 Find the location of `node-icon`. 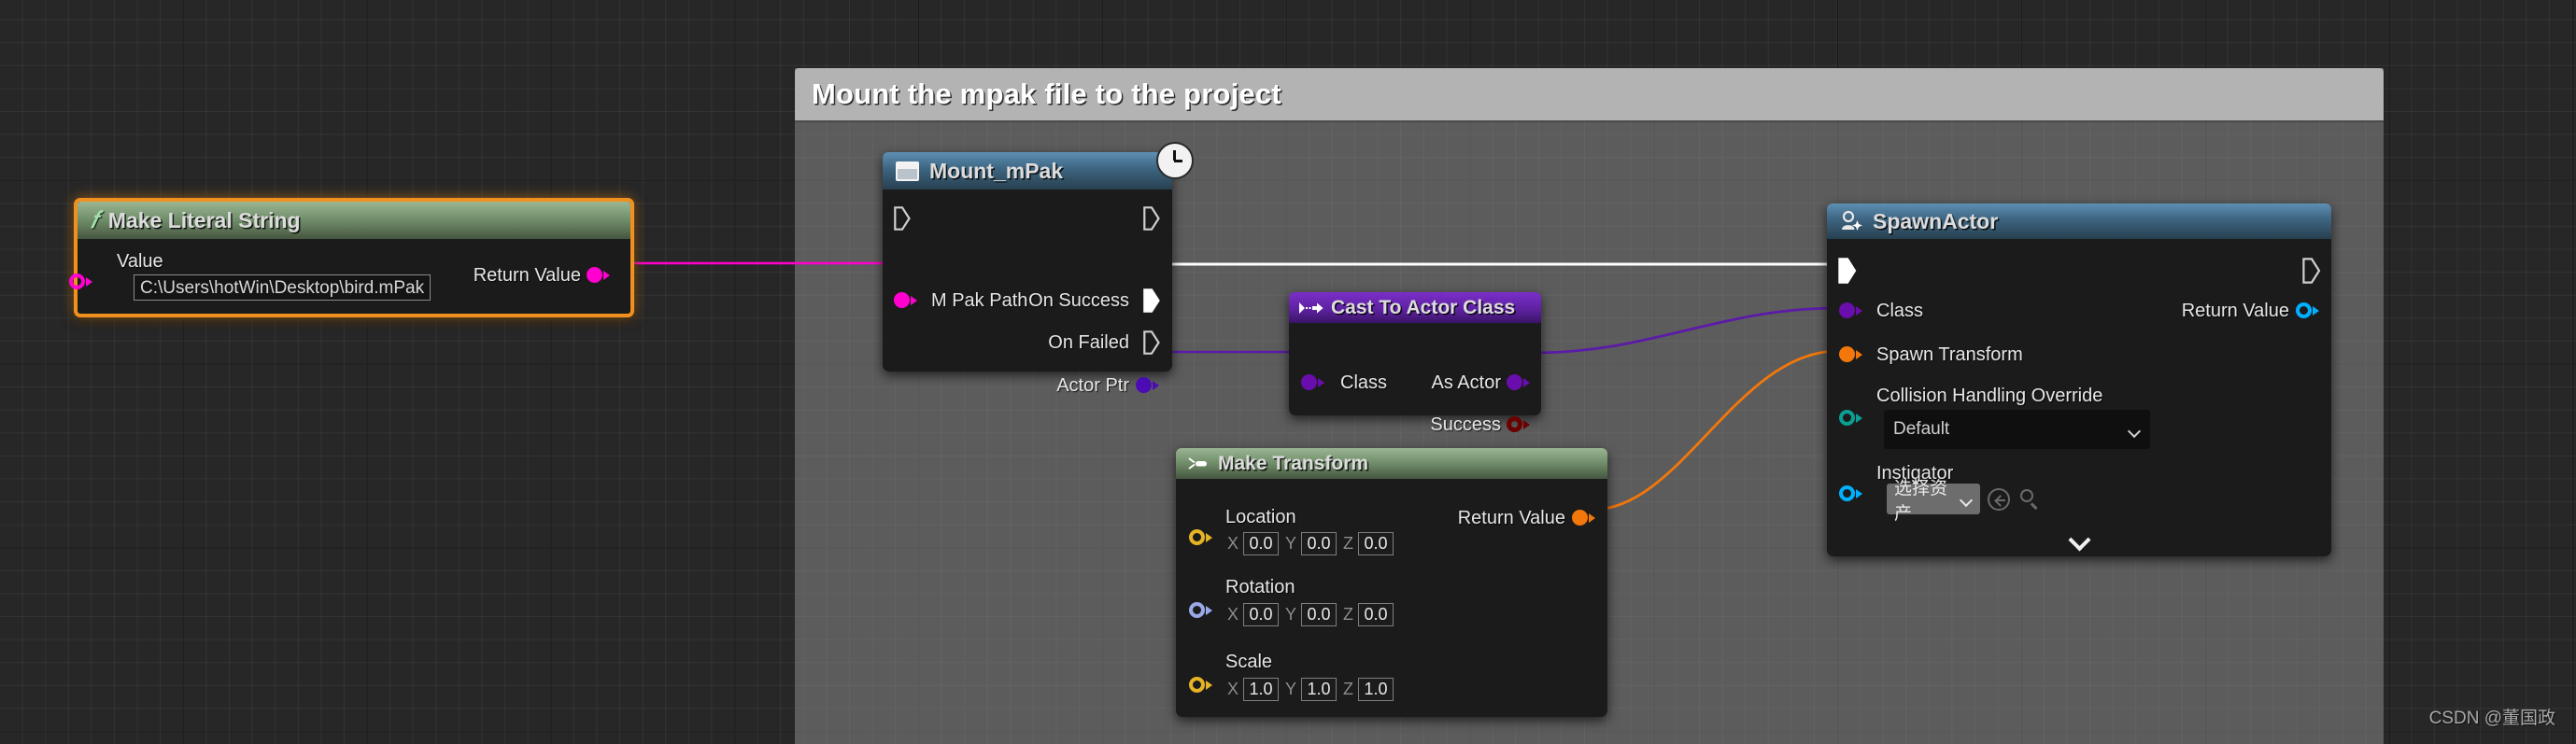

node-icon is located at coordinates (907, 171).